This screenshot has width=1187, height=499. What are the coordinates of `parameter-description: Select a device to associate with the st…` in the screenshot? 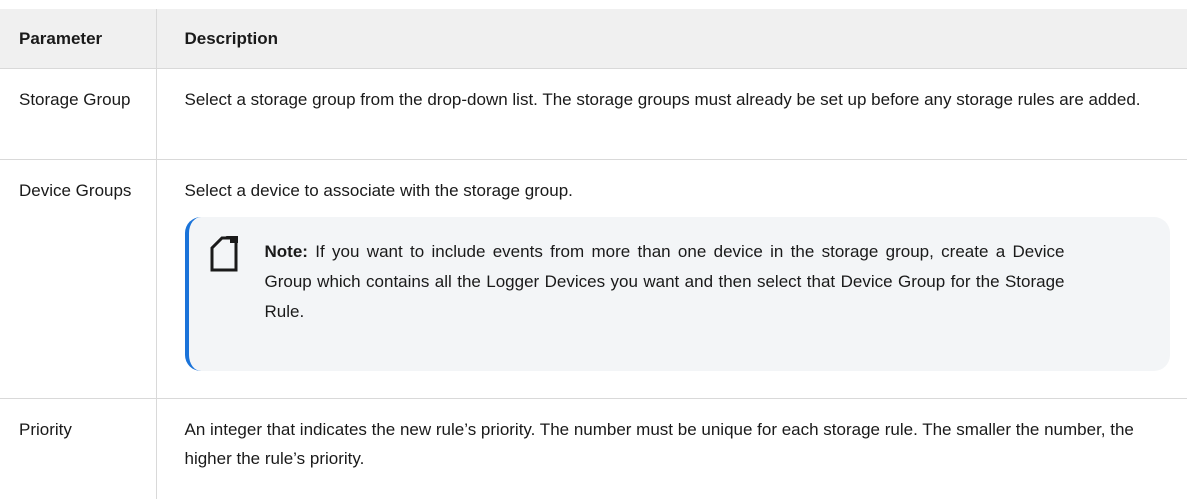 It's located at (378, 190).